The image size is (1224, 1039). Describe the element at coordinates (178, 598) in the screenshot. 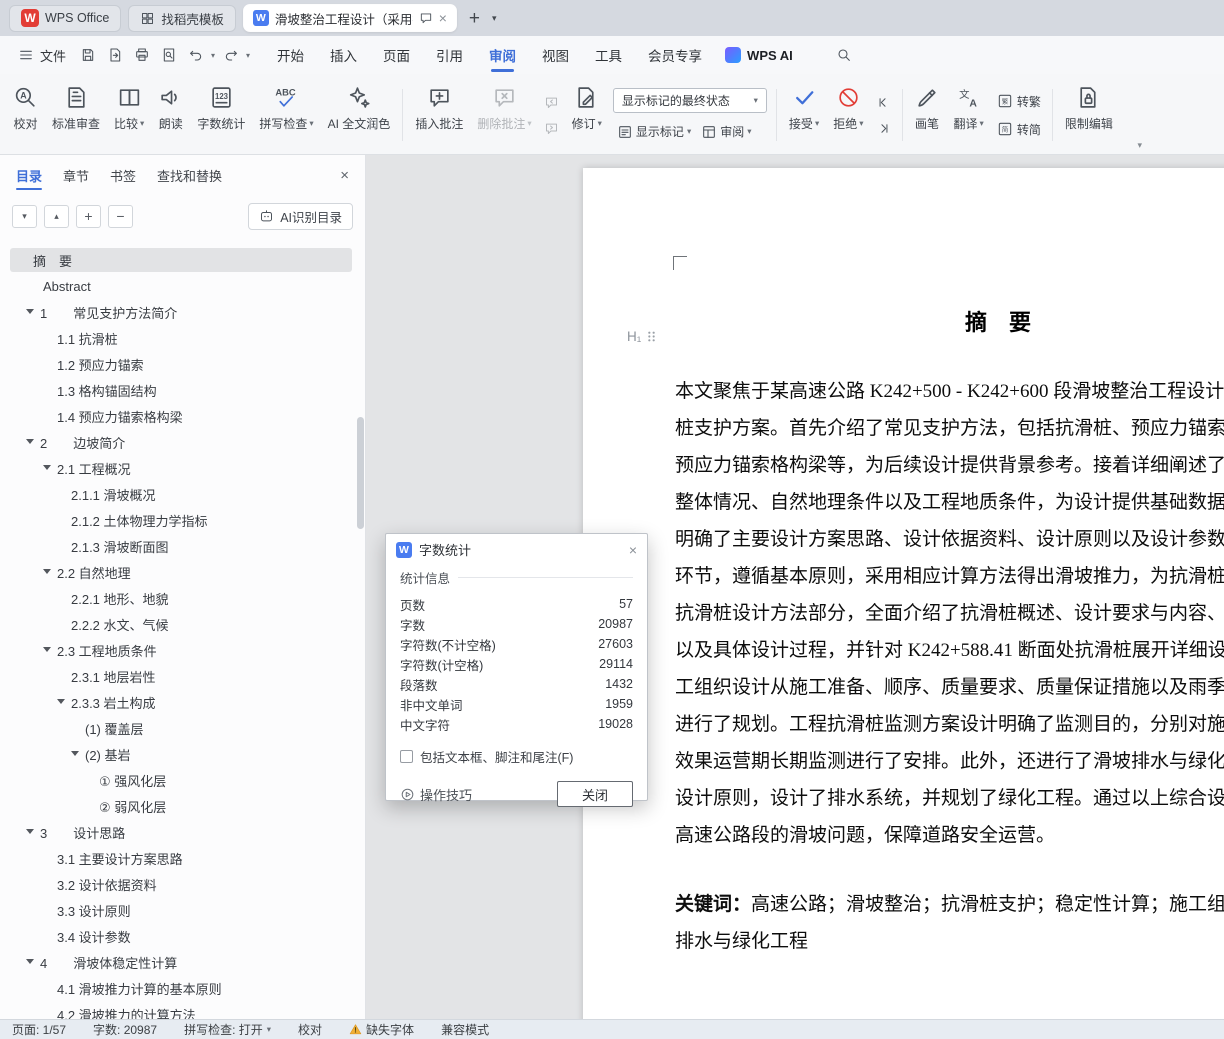

I see `toc-item: 2.2.1 地形、地貌` at that location.